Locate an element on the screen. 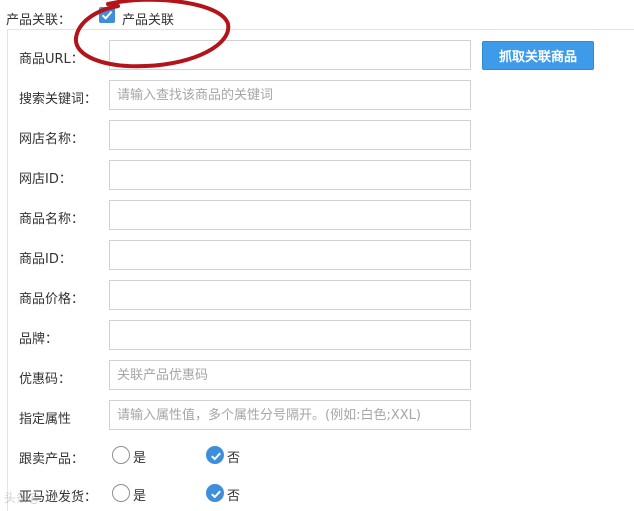  field-row-attributes: 指定属性 is located at coordinates (321, 415).